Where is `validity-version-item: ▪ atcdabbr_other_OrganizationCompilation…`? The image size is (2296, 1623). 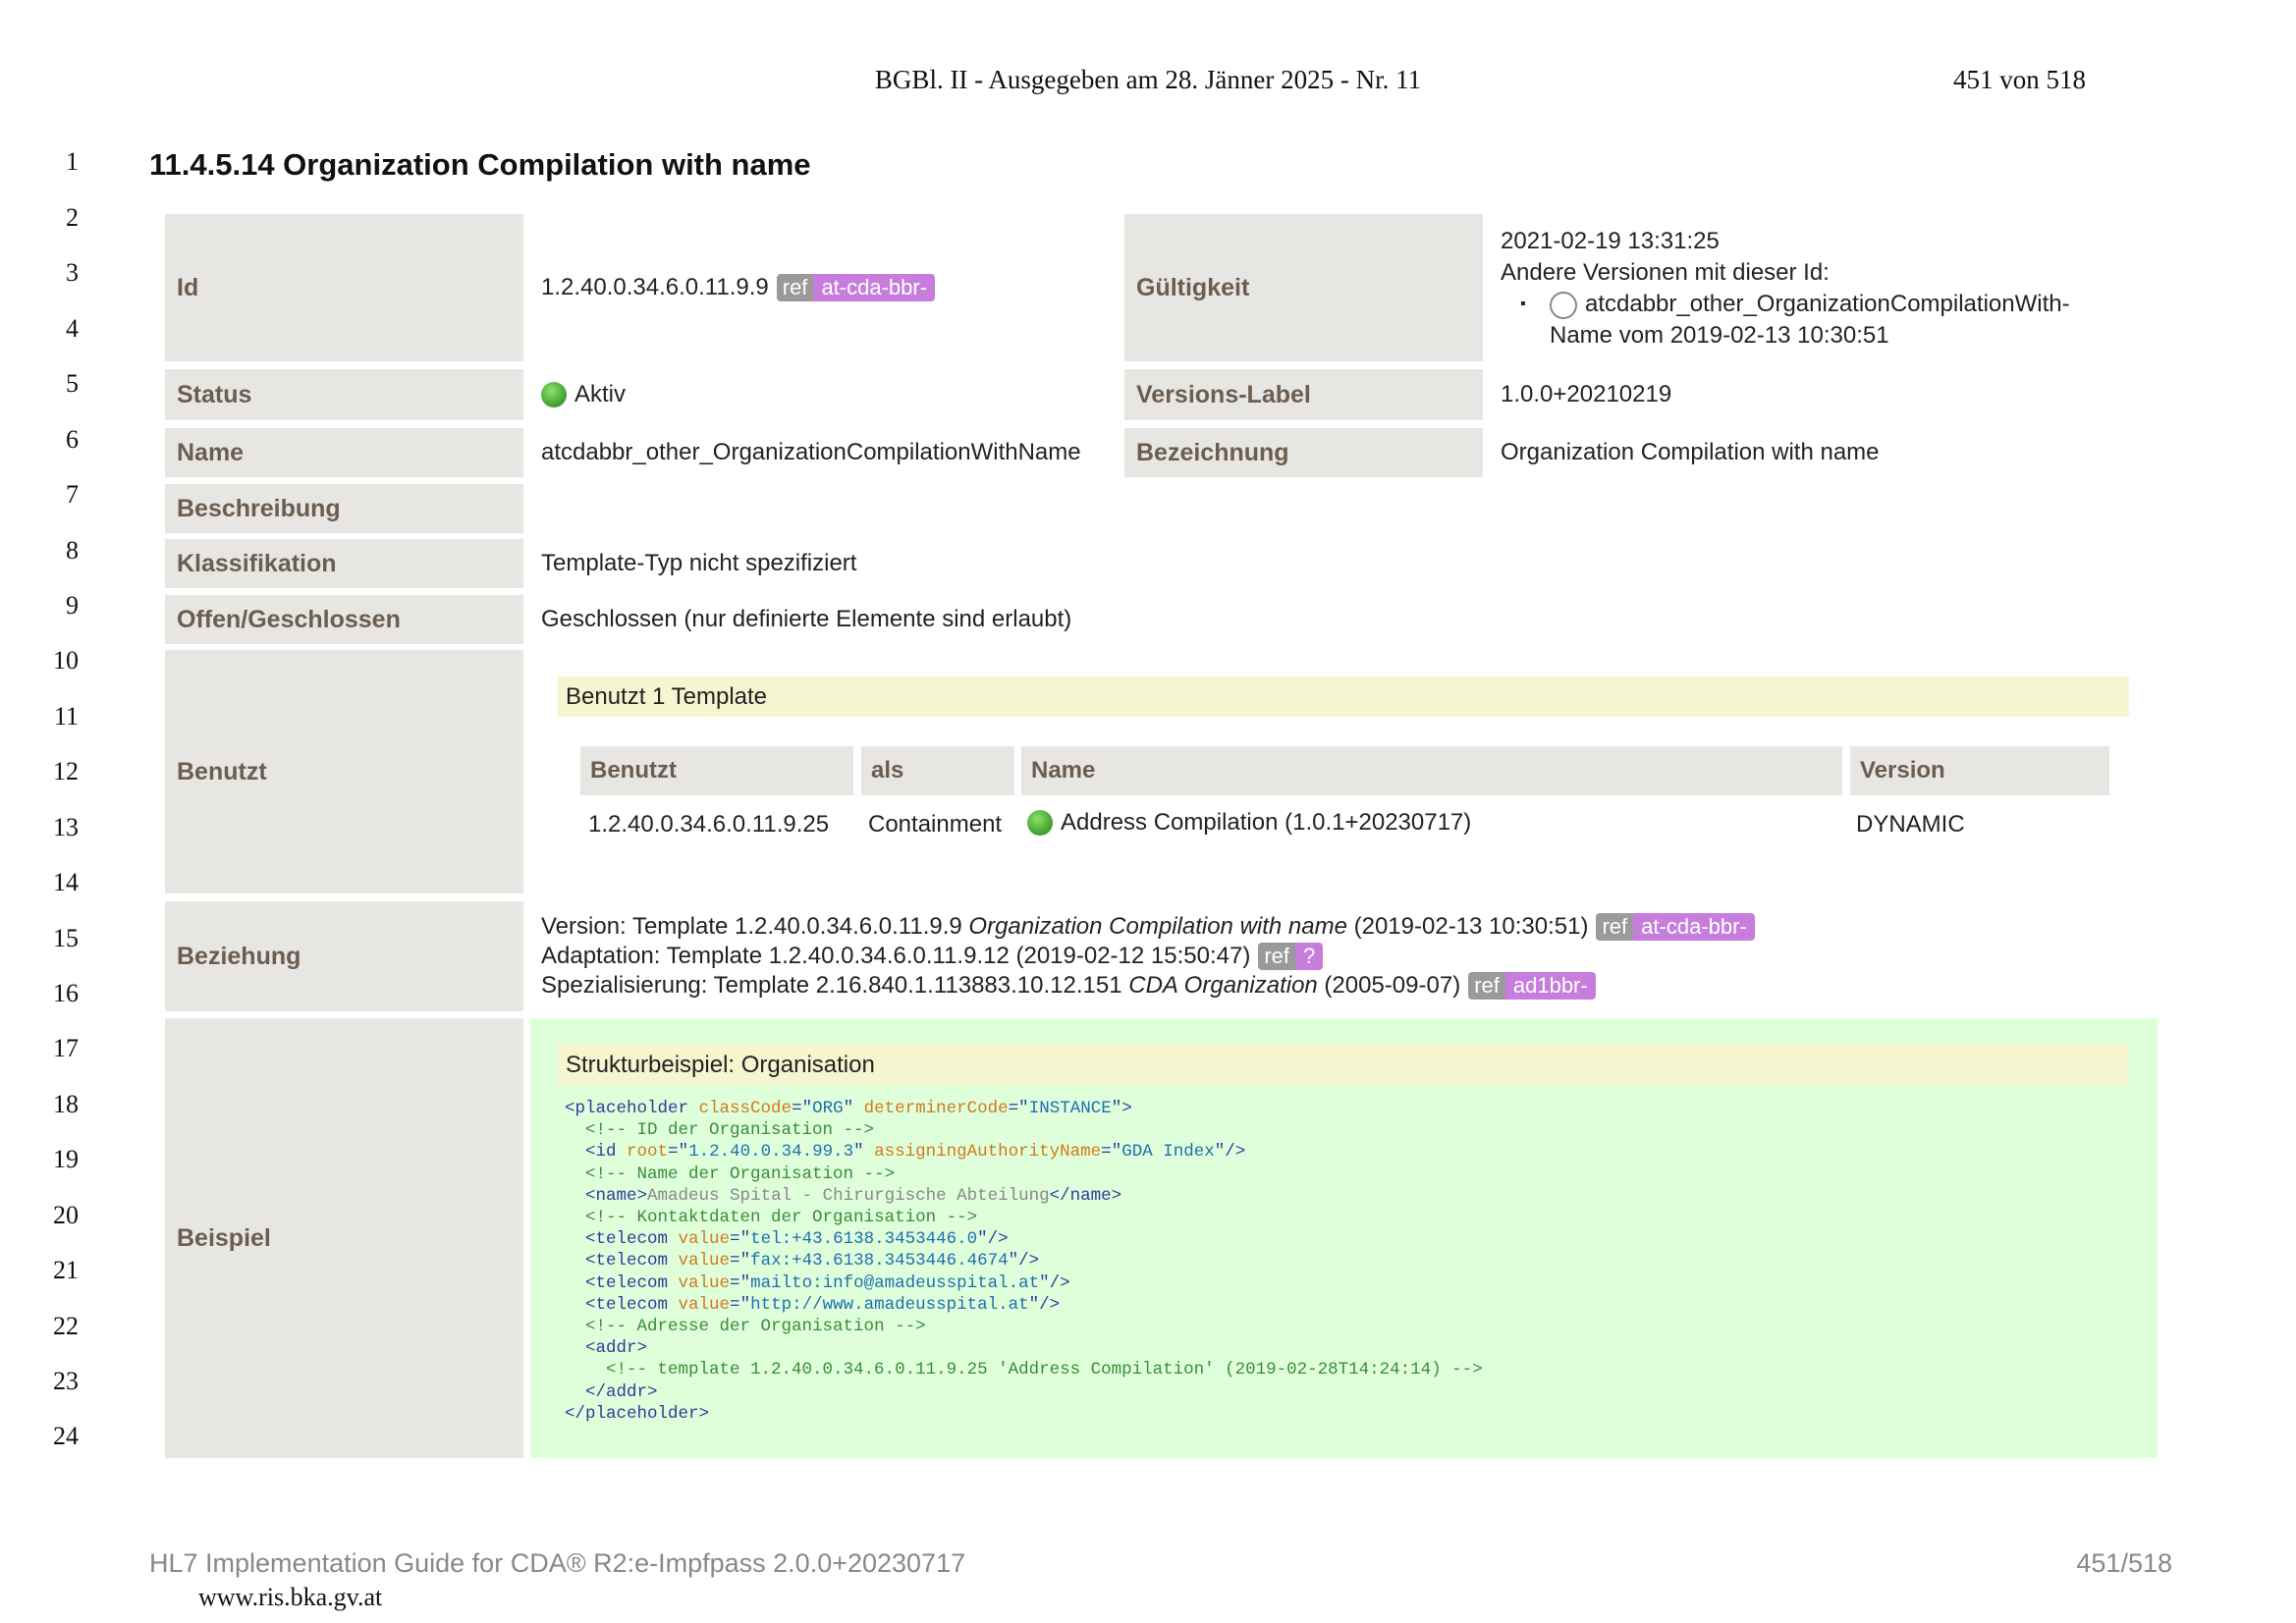 validity-version-item: ▪ atcdabbr_other_OrganizationCompilation… is located at coordinates (1785, 320).